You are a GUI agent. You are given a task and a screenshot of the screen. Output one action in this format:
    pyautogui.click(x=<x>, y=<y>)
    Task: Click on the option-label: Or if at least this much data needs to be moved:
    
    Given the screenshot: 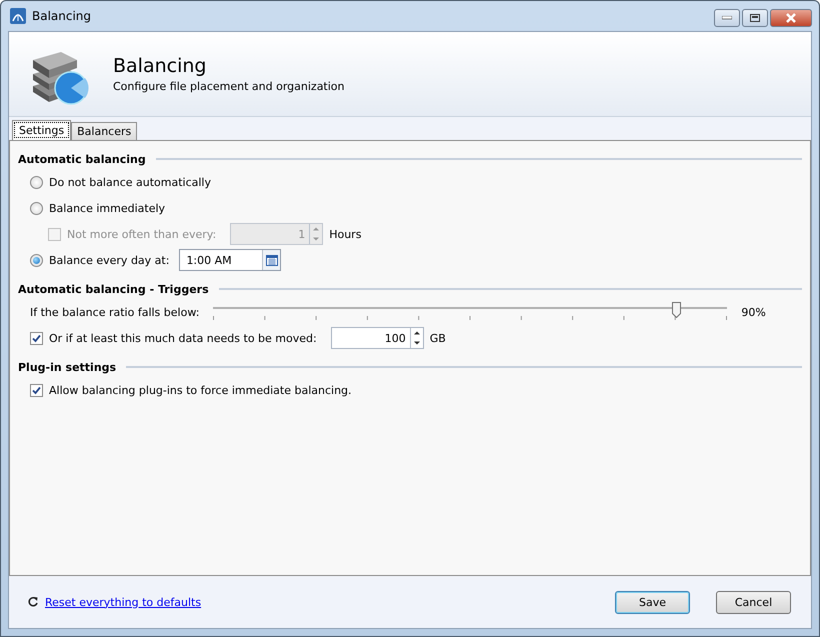 What is the action you would take?
    pyautogui.click(x=183, y=338)
    